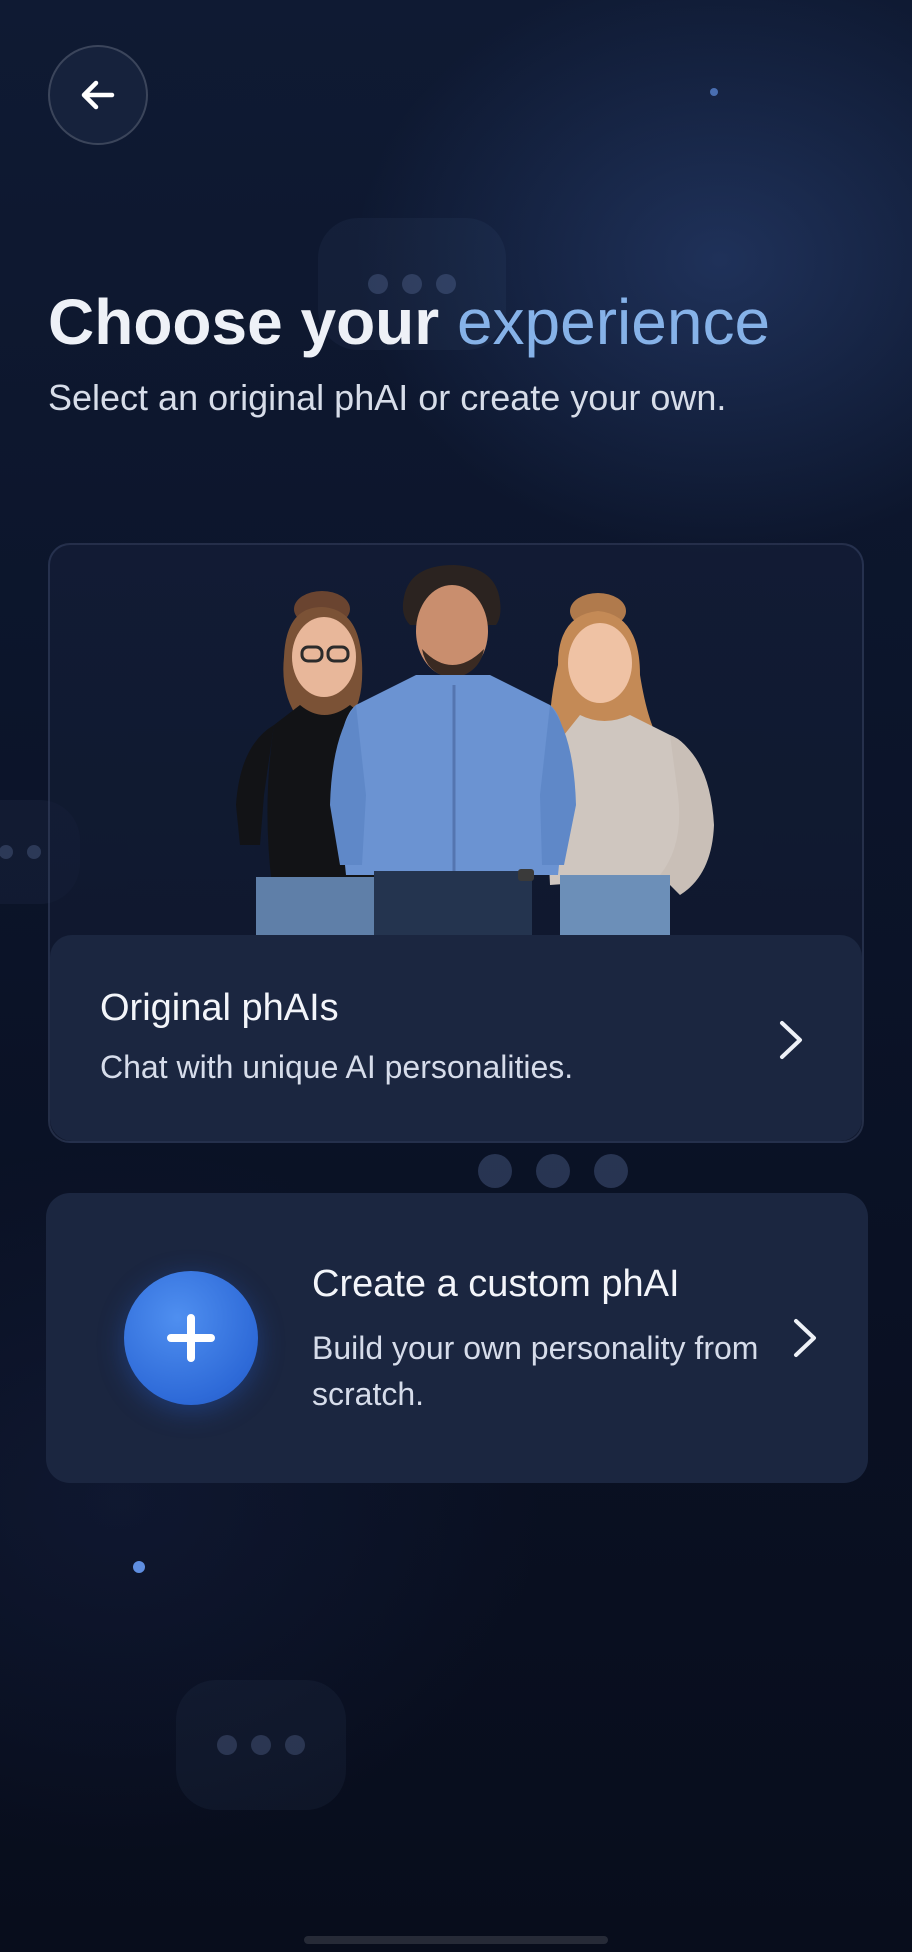 Image resolution: width=912 pixels, height=1952 pixels. Describe the element at coordinates (219, 1008) in the screenshot. I see `original-card-title: Original phAIs` at that location.